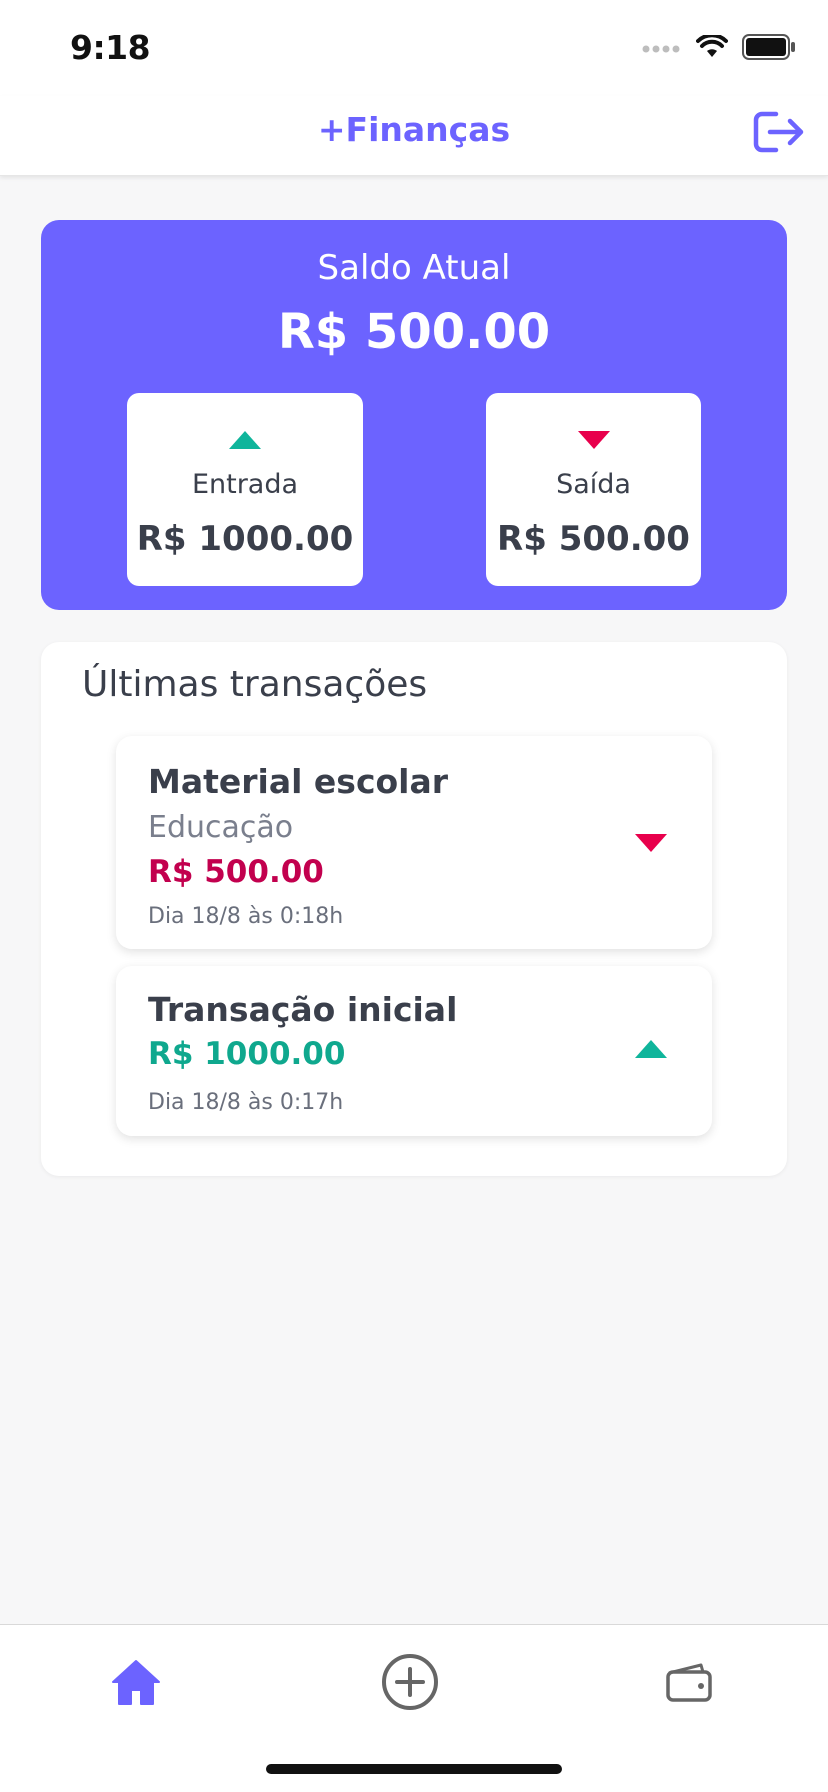 The image size is (828, 1792). Describe the element at coordinates (303, 1009) in the screenshot. I see `transaction-name: Transação inicial` at that location.